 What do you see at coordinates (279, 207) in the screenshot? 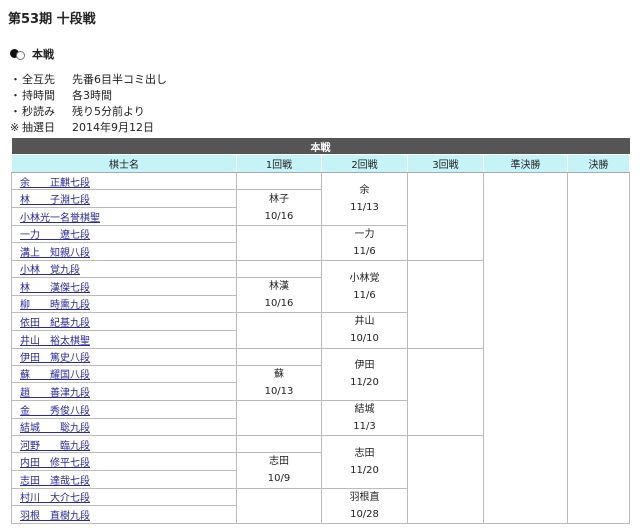
I see `round1-result: 林子 10/16` at bounding box center [279, 207].